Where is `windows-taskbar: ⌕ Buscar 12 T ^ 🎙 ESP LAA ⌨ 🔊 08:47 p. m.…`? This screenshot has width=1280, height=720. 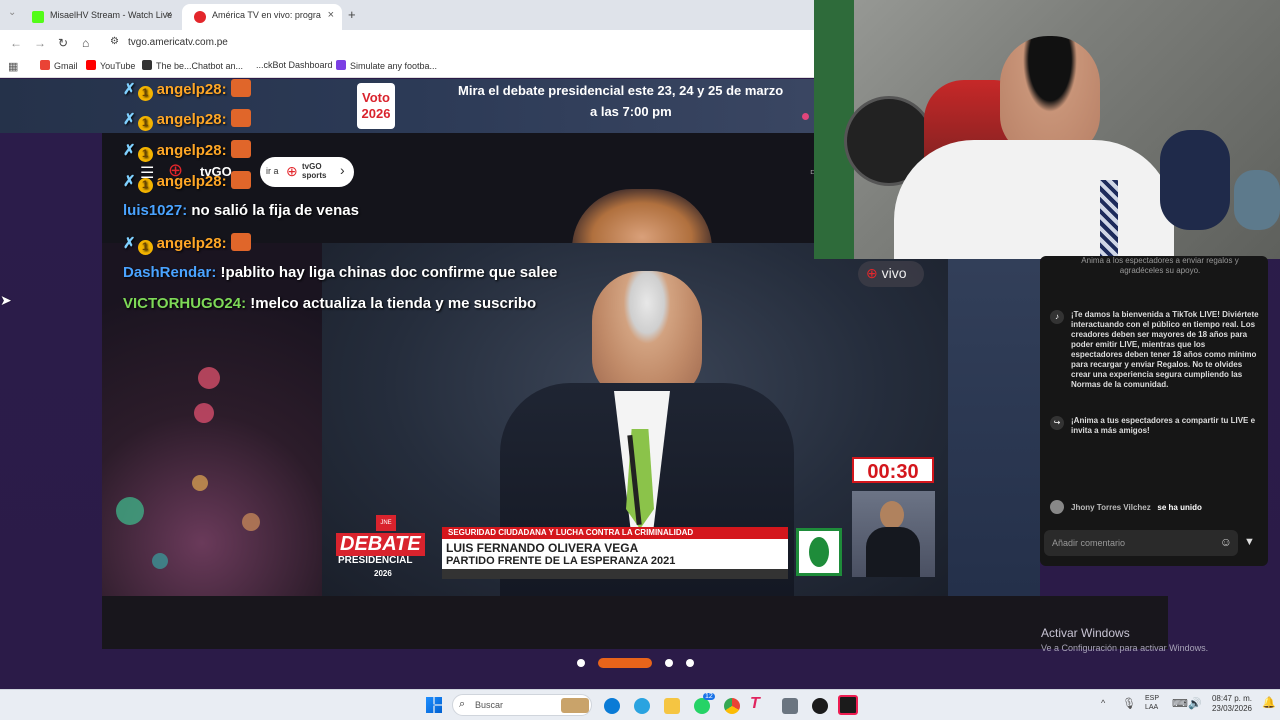 windows-taskbar: ⌕ Buscar 12 T ^ 🎙 ESP LAA ⌨ 🔊 08:47 p. m.… is located at coordinates (640, 704).